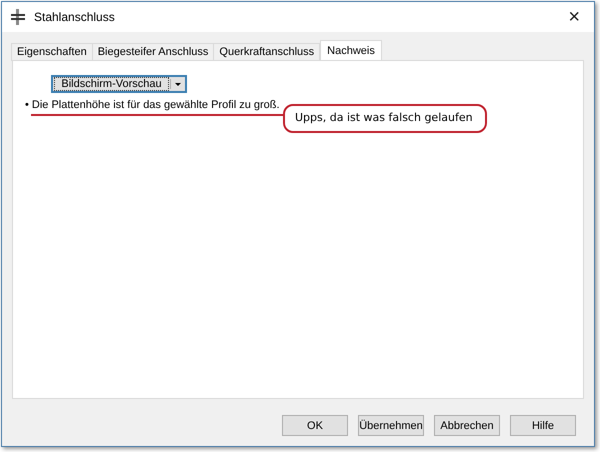  What do you see at coordinates (351, 50) in the screenshot?
I see `tab: Nachweis` at bounding box center [351, 50].